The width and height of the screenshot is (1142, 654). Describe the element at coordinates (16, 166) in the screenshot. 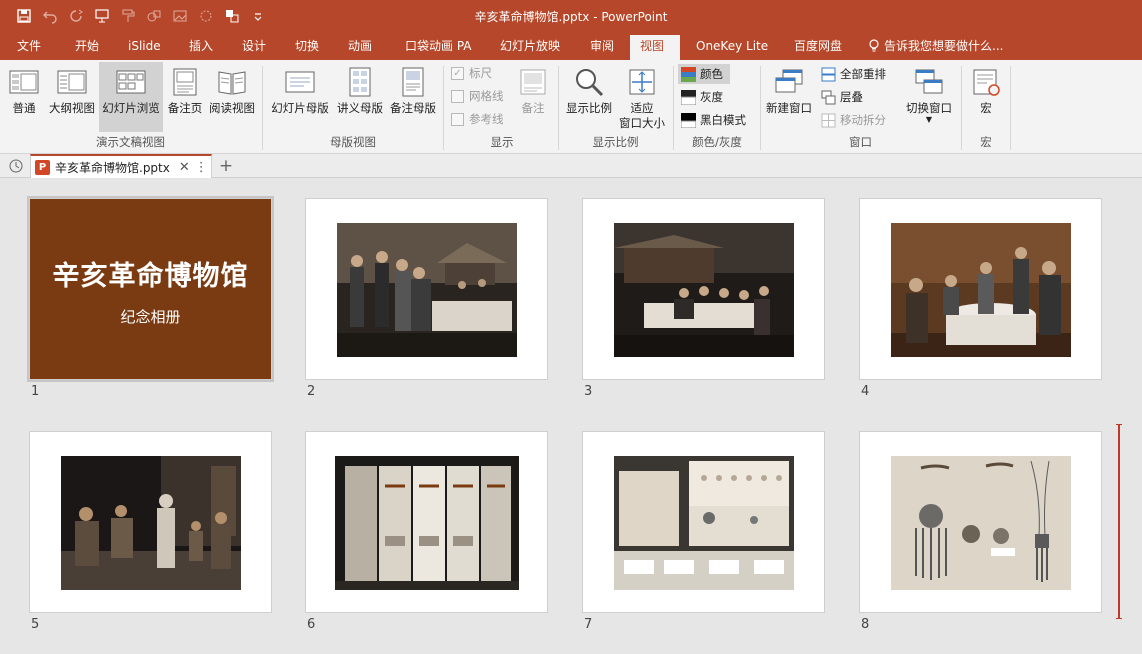

I see `tab-history-icon` at that location.